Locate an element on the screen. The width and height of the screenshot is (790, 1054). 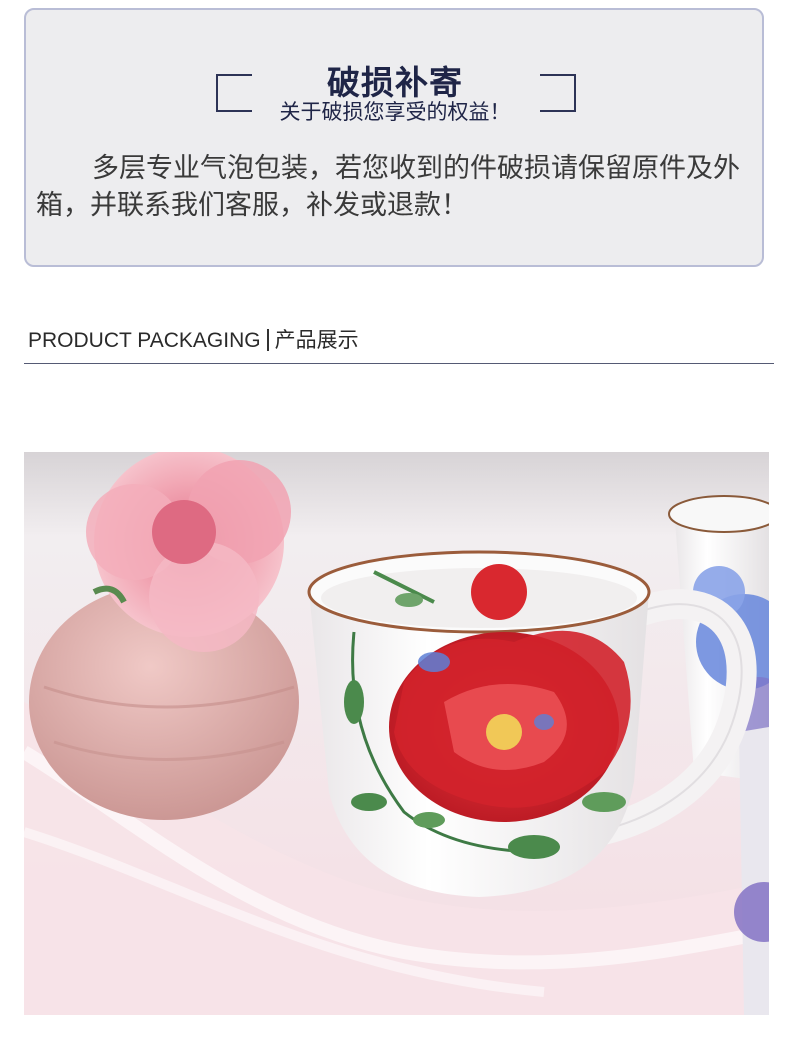
notice-body: 多层专业气泡包装，若您收到的件破损请保留原件及外箱，并联系我们客服，补发或退款！ is located at coordinates (388, 187).